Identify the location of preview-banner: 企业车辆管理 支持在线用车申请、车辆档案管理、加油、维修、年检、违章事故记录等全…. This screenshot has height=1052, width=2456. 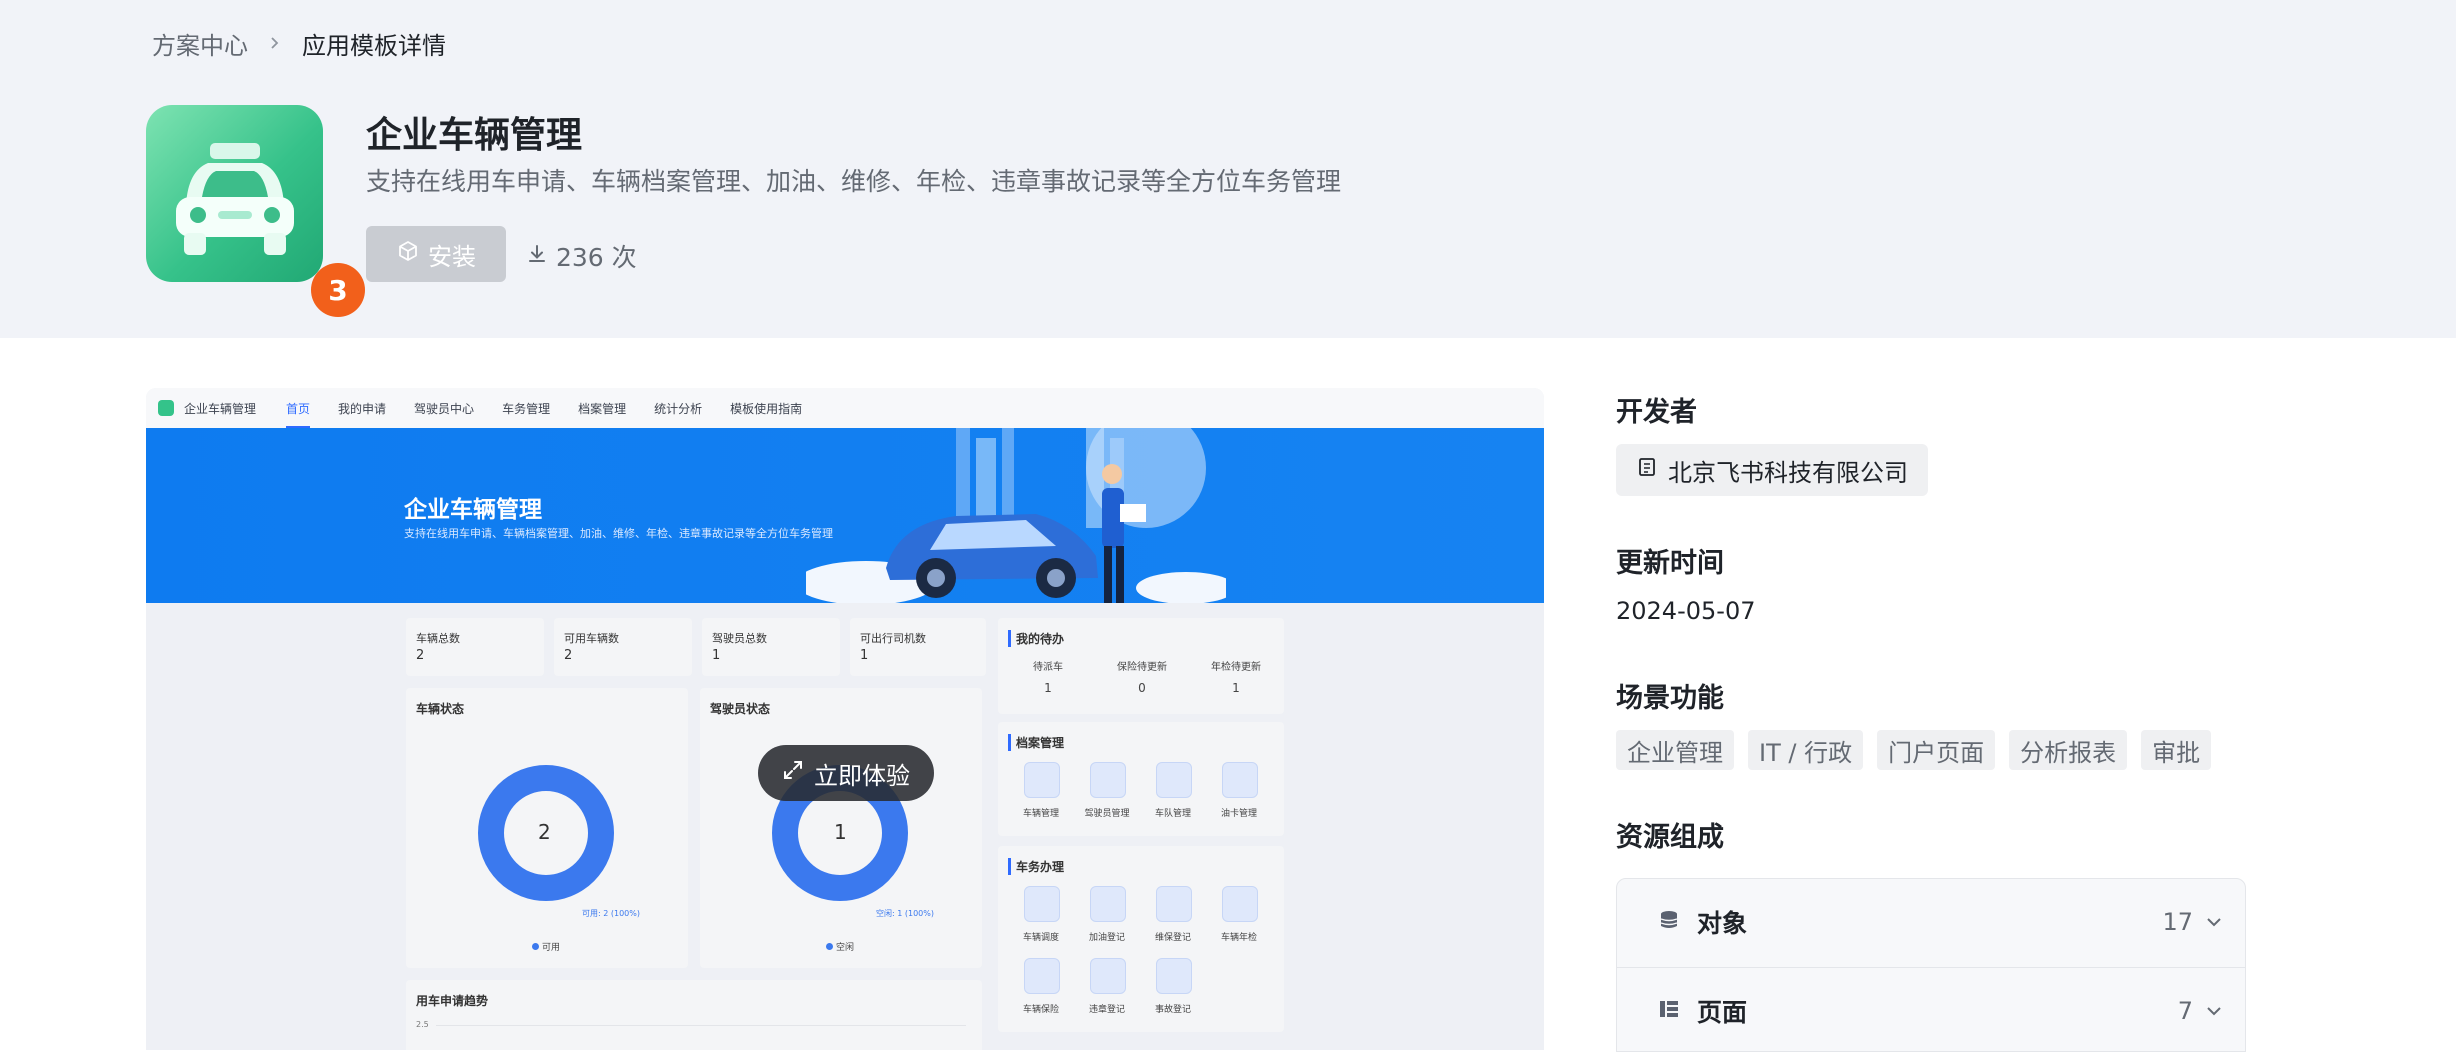
(845, 515).